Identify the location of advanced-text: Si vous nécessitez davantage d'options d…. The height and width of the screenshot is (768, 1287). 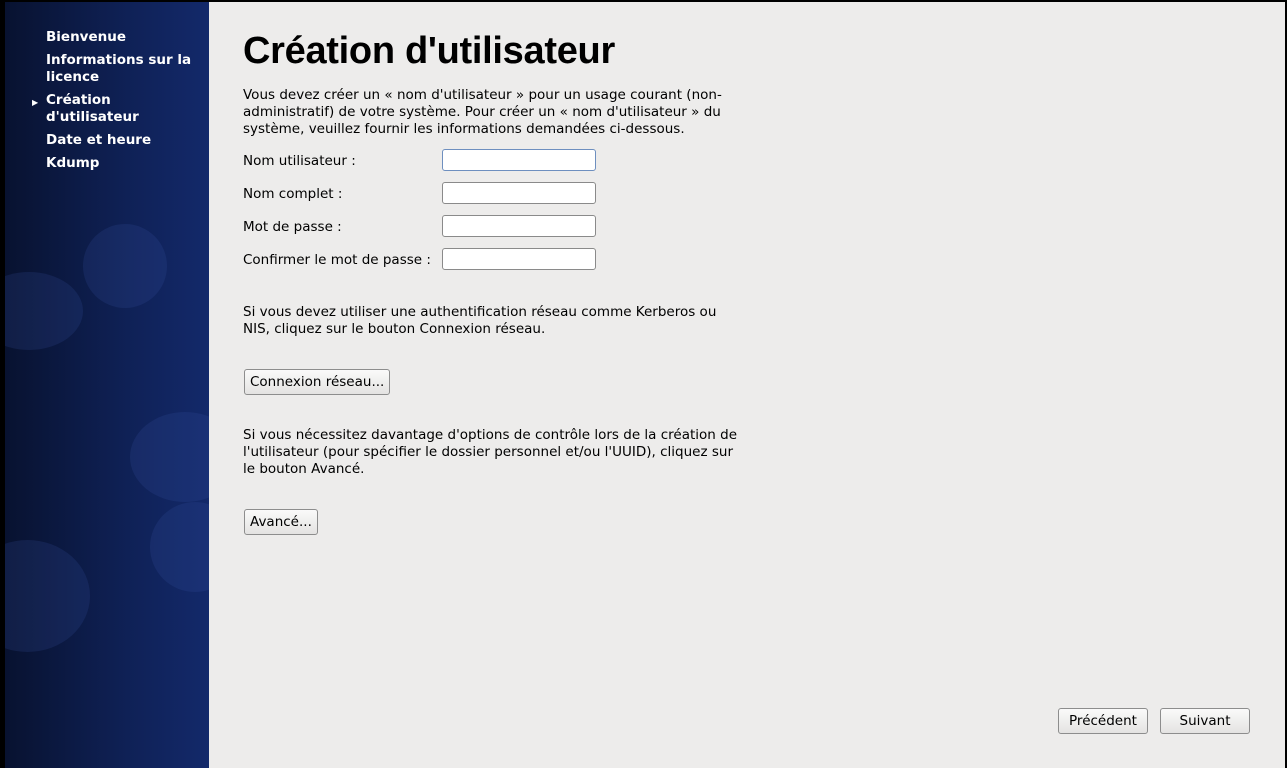
(490, 452).